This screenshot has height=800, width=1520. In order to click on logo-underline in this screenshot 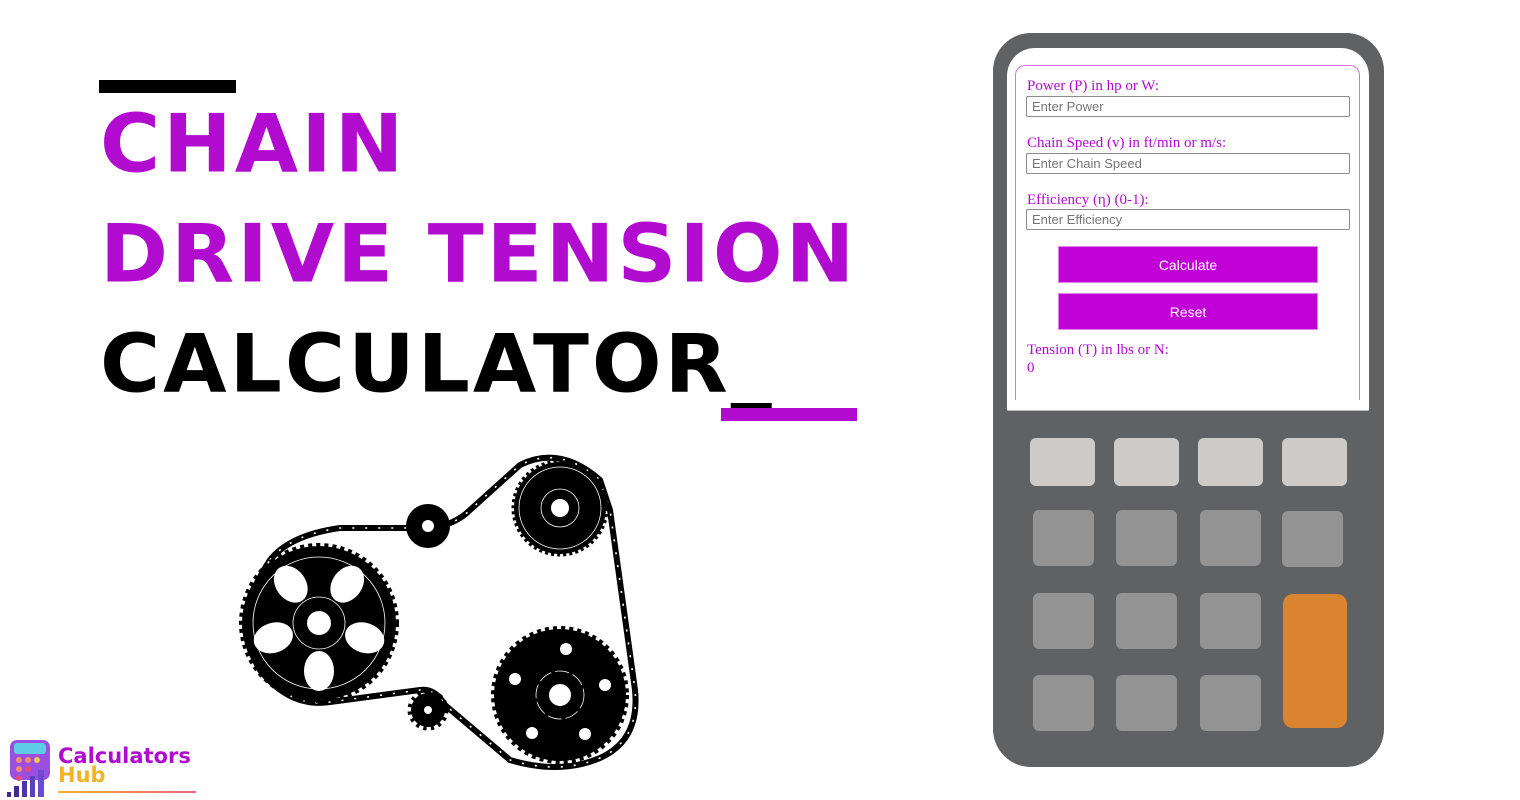, I will do `click(127, 792)`.